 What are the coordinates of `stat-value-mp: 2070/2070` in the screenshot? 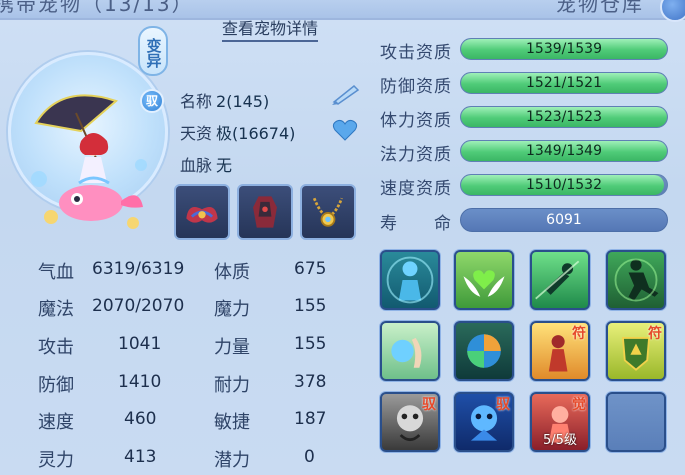 It's located at (138, 306).